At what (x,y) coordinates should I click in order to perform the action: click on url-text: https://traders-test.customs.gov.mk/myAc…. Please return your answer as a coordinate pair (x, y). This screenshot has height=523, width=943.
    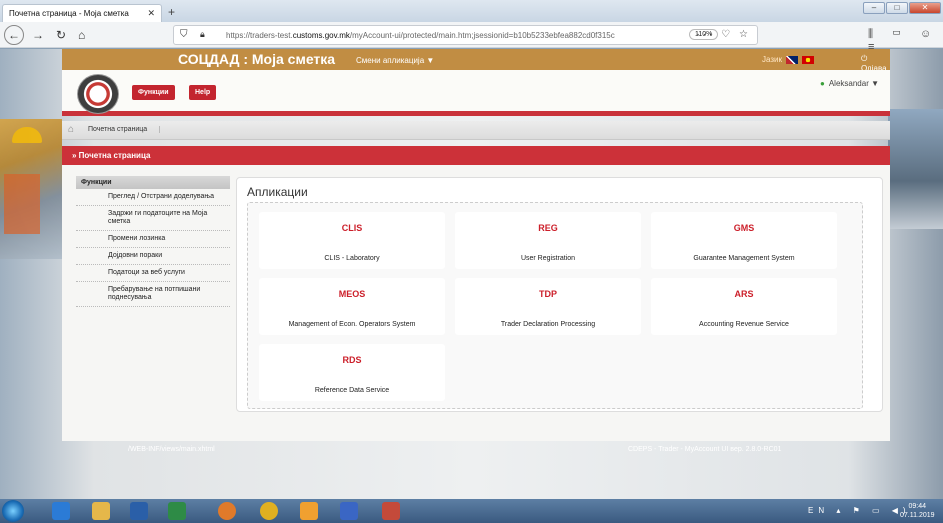
    Looking at the image, I should click on (420, 35).